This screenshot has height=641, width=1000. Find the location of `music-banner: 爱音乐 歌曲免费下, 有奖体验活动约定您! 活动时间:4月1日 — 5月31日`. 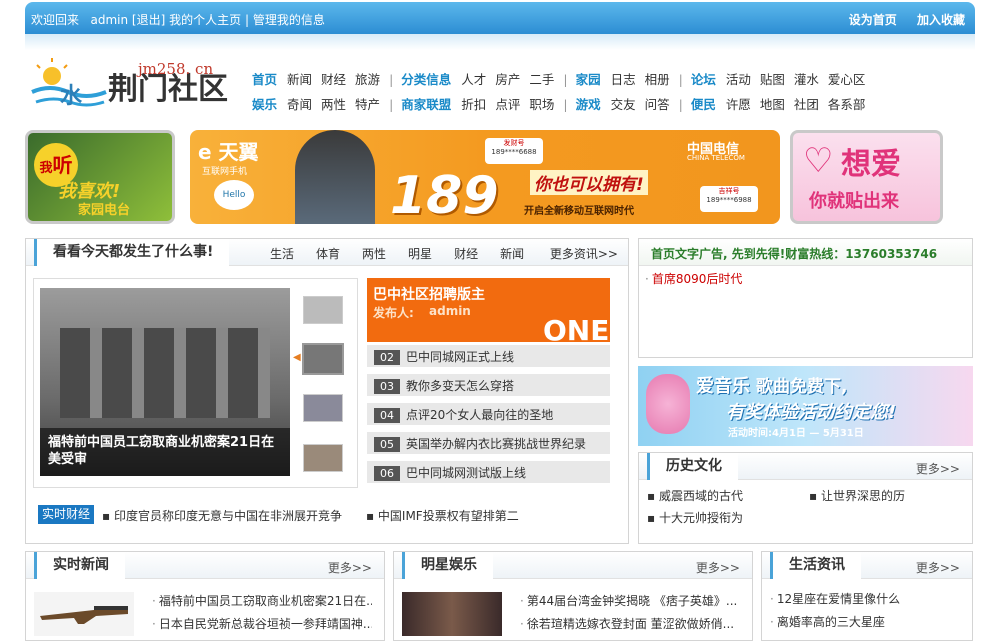

music-banner: 爱音乐 歌曲免费下, 有奖体验活动约定您! 活动时间:4月1日 — 5月31日 is located at coordinates (805, 406).